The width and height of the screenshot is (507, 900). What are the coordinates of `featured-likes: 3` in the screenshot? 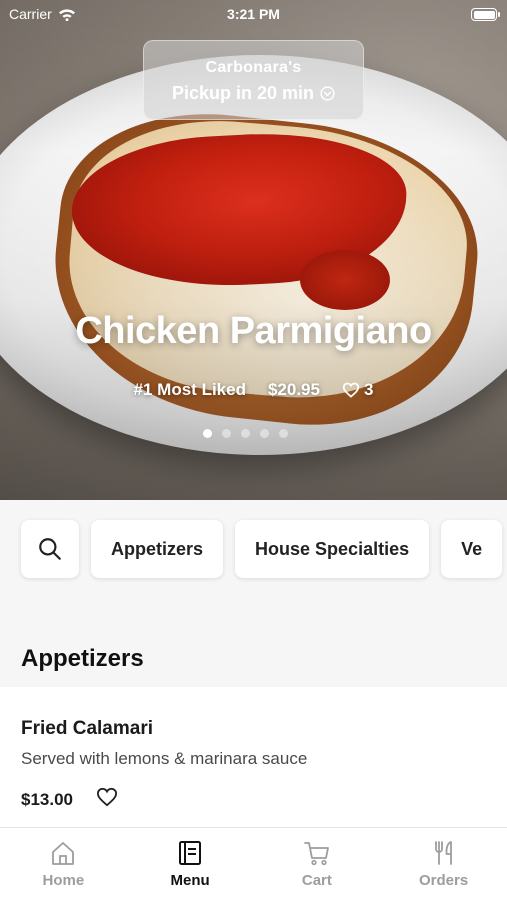 It's located at (357, 390).